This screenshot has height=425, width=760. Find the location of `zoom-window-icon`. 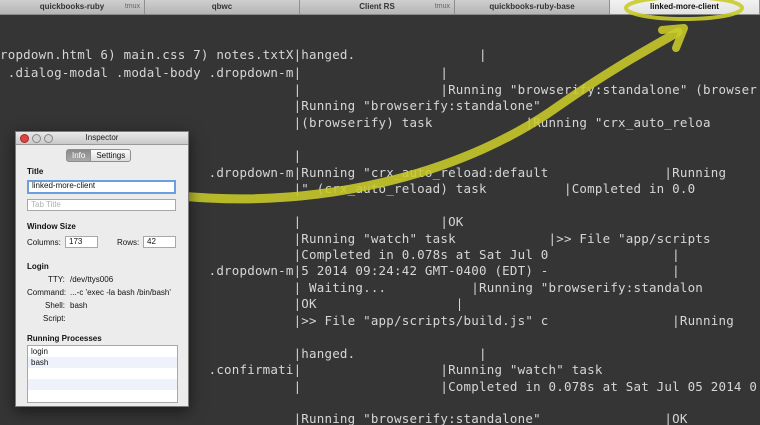

zoom-window-icon is located at coordinates (48, 138).